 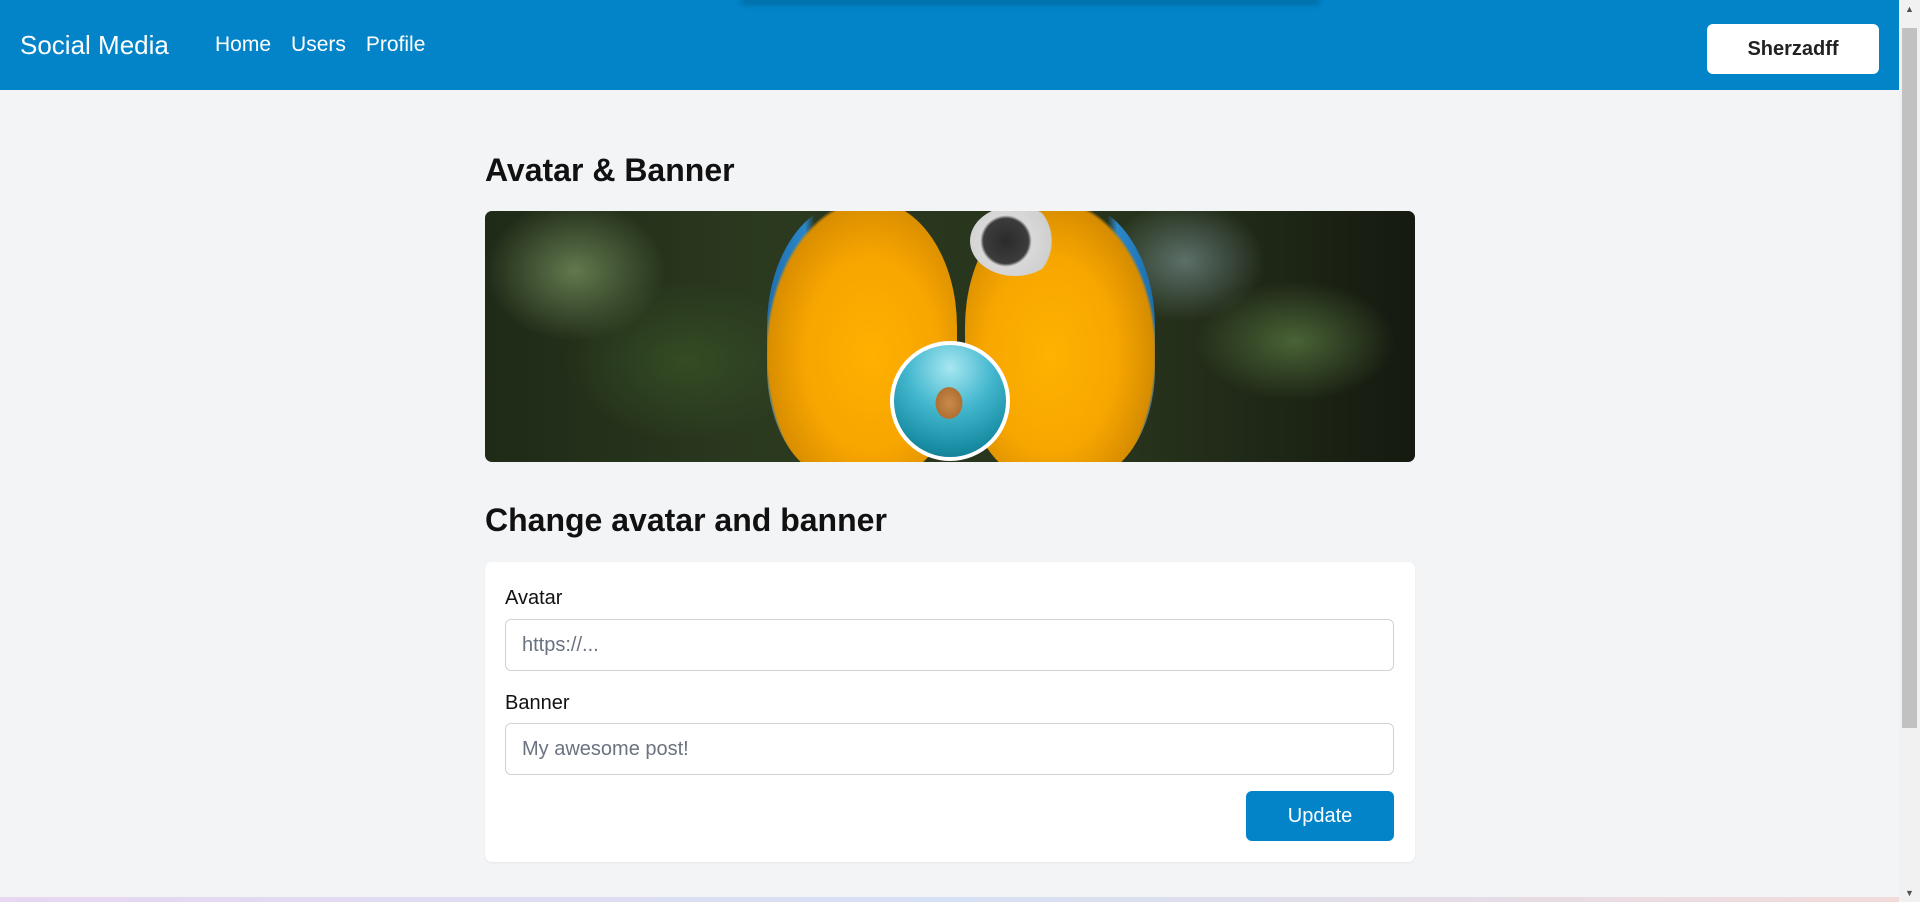 I want to click on scroll-up-arrow-icon: ▲, so click(x=1909, y=9).